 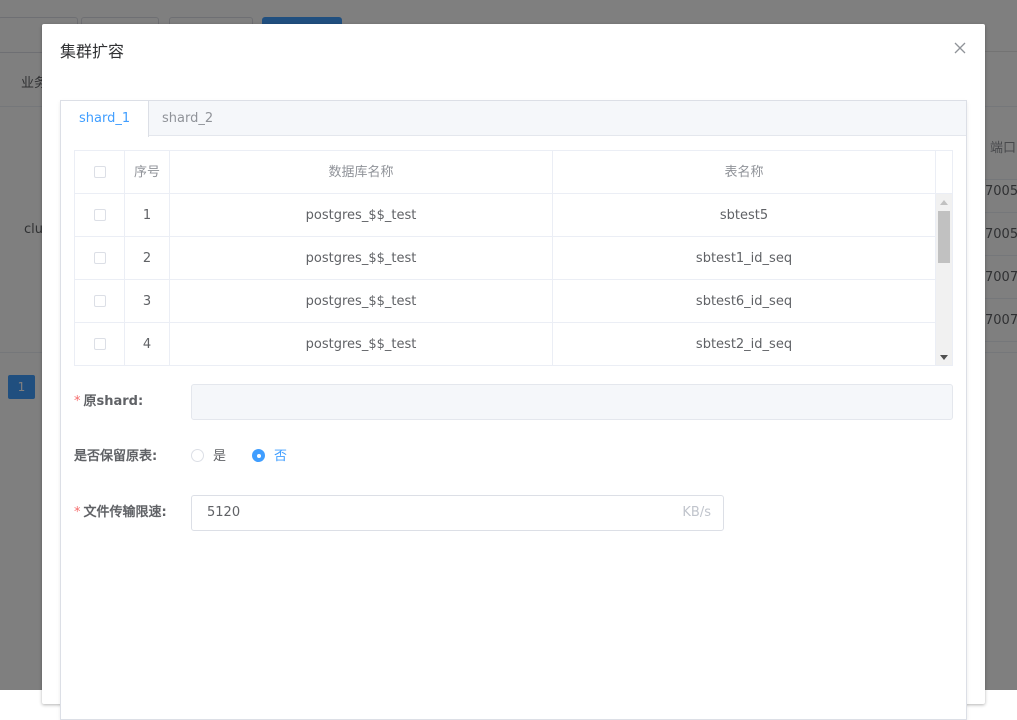 What do you see at coordinates (744, 215) in the screenshot?
I see `row-table: sbtest5` at bounding box center [744, 215].